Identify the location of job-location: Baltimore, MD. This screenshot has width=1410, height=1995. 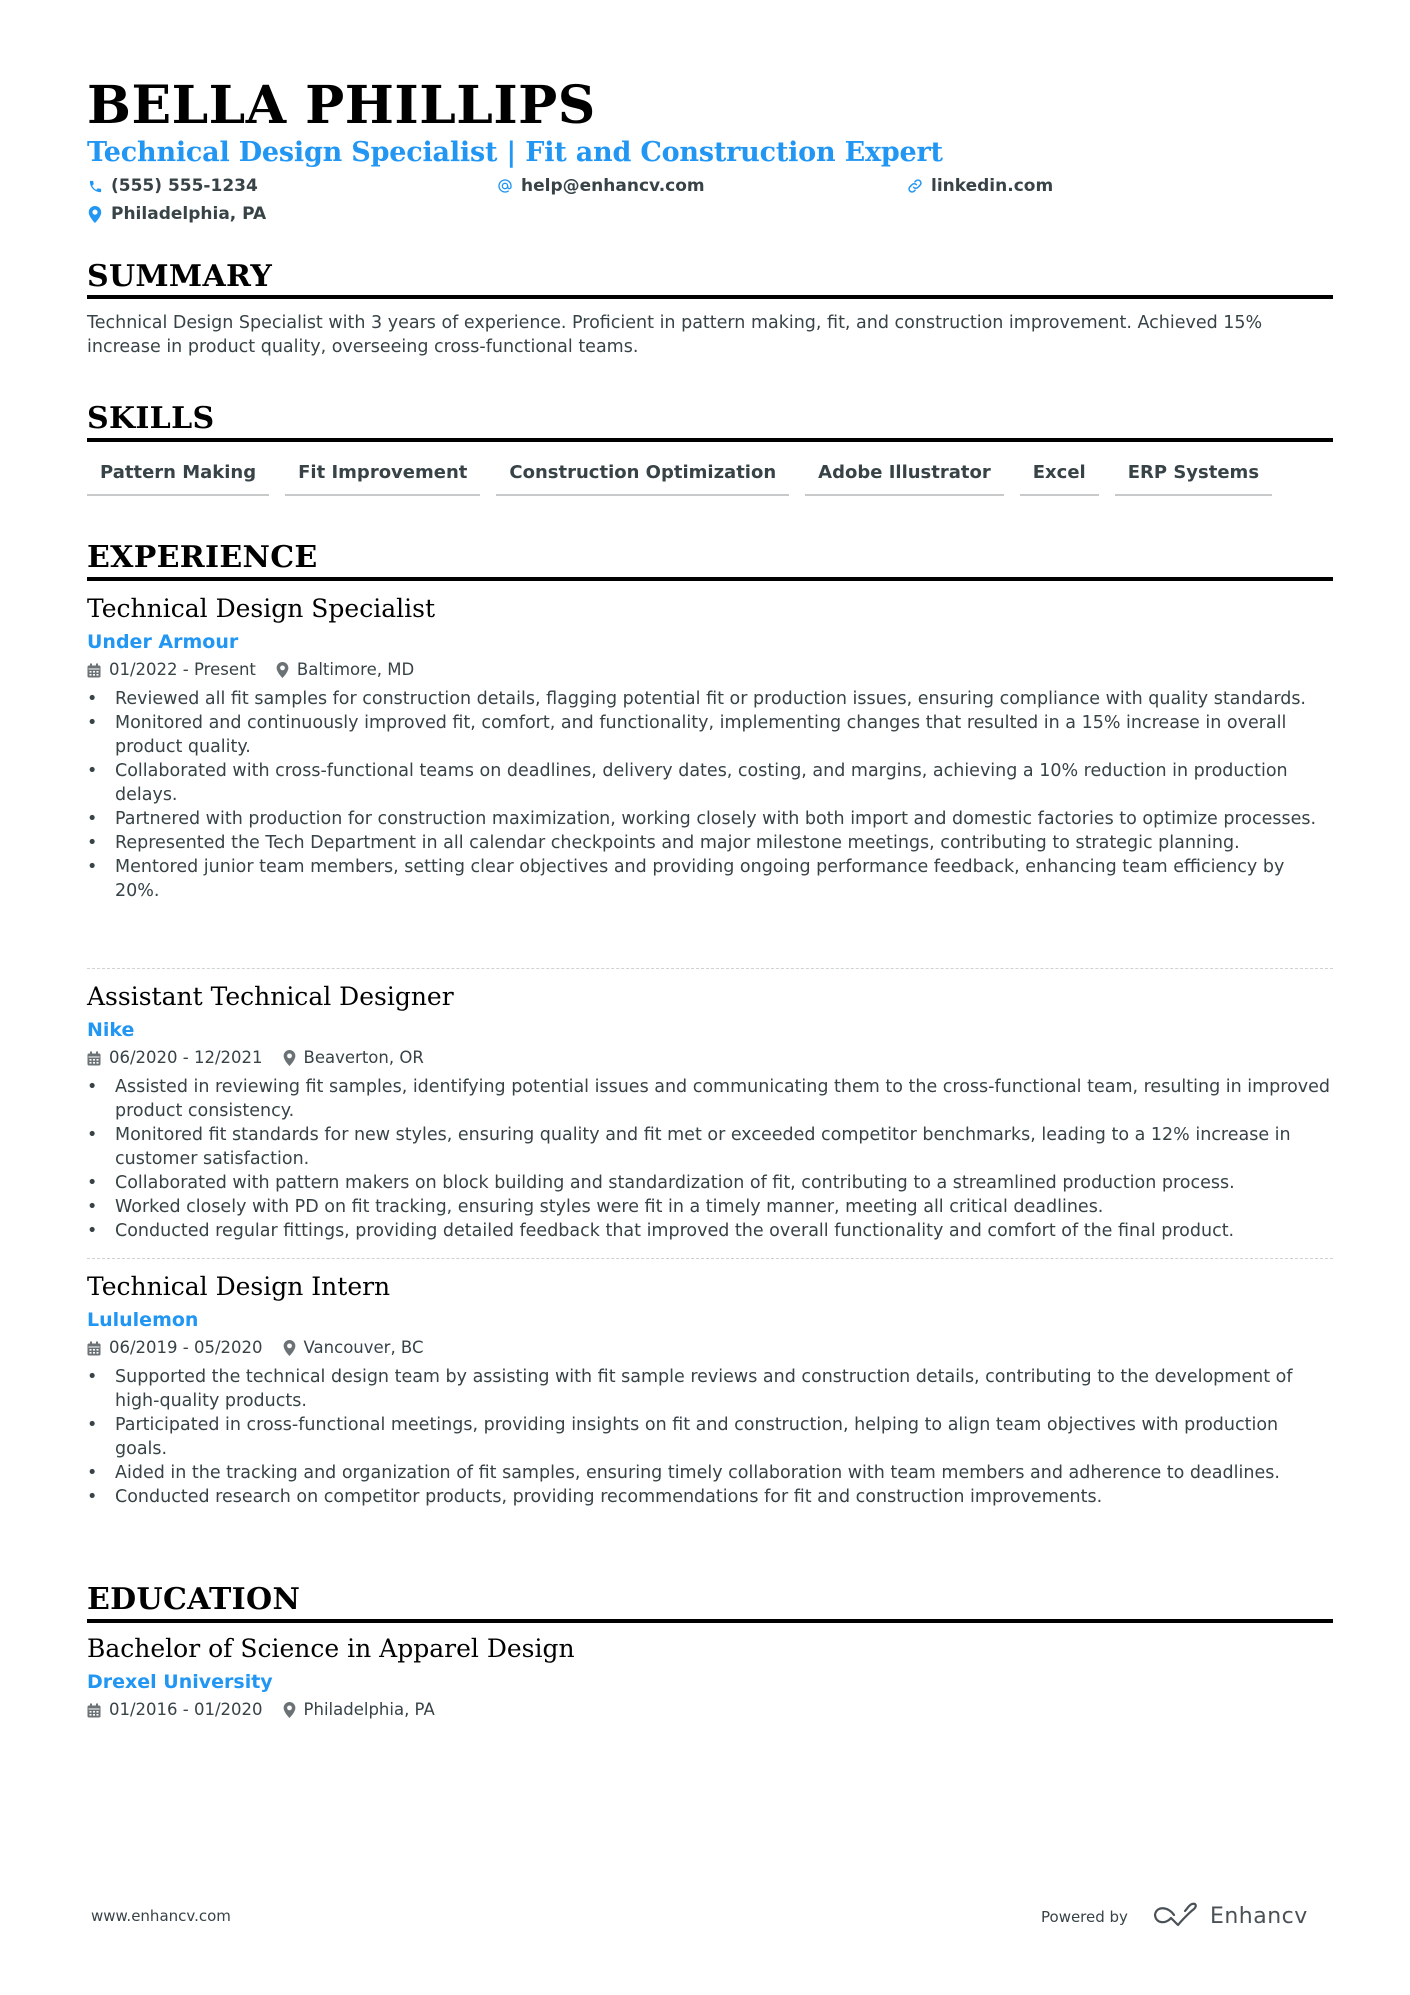
(345, 670).